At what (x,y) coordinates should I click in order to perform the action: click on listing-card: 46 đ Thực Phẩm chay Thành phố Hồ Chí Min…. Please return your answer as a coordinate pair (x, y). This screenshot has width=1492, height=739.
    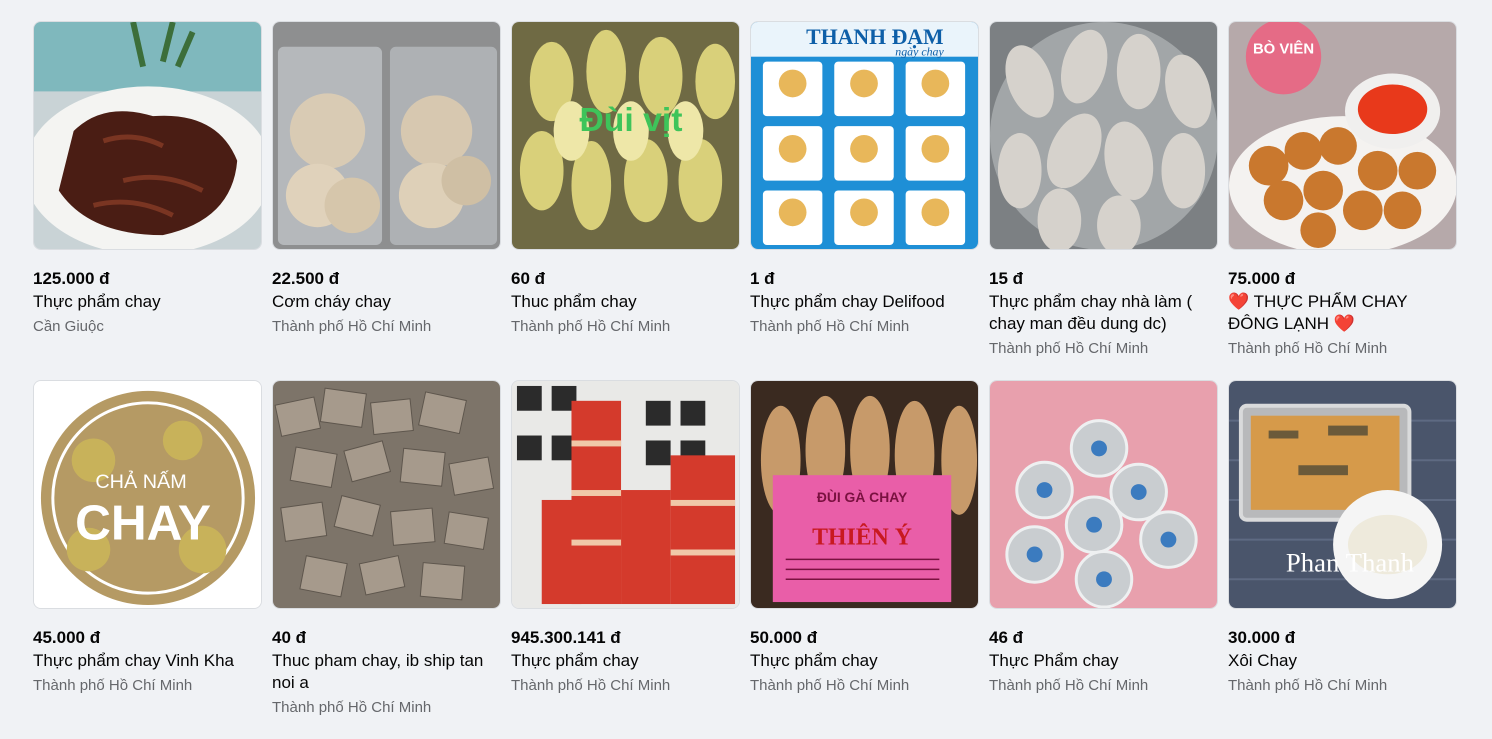
    Looking at the image, I should click on (1103, 559).